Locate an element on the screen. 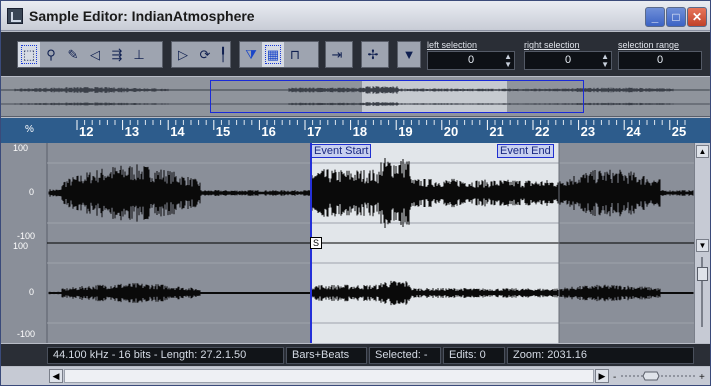 The image size is (711, 386). window-title: Sample Editor: IndianAtmosphere is located at coordinates (142, 16).